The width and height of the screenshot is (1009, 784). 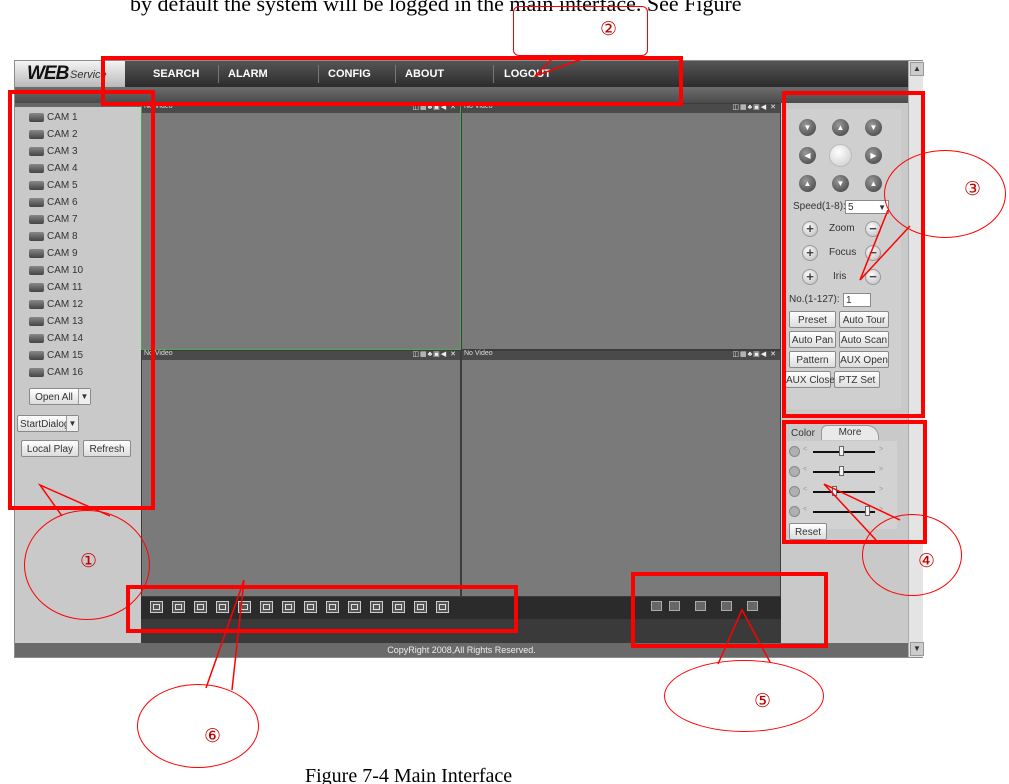 What do you see at coordinates (927, 561) in the screenshot?
I see `annotation-number-4: ④` at bounding box center [927, 561].